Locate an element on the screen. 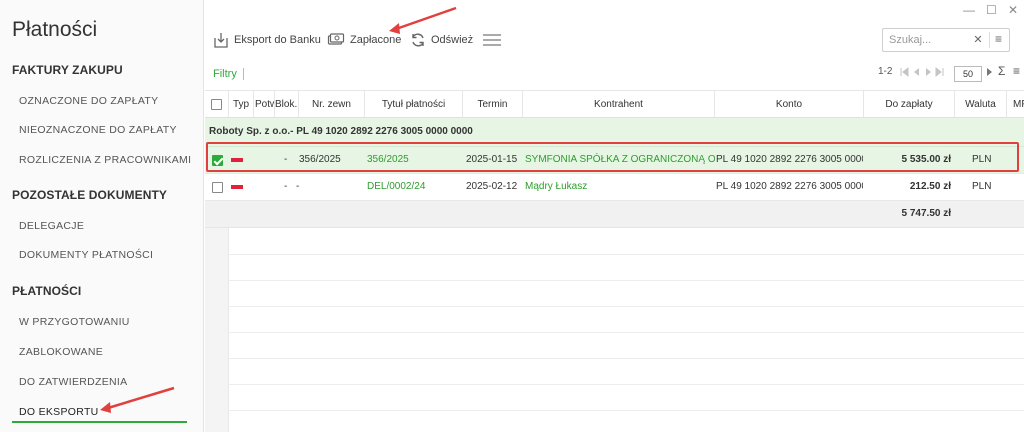 The width and height of the screenshot is (1024, 432). export-to-bank-button: Eksport do Banku is located at coordinates (267, 40).